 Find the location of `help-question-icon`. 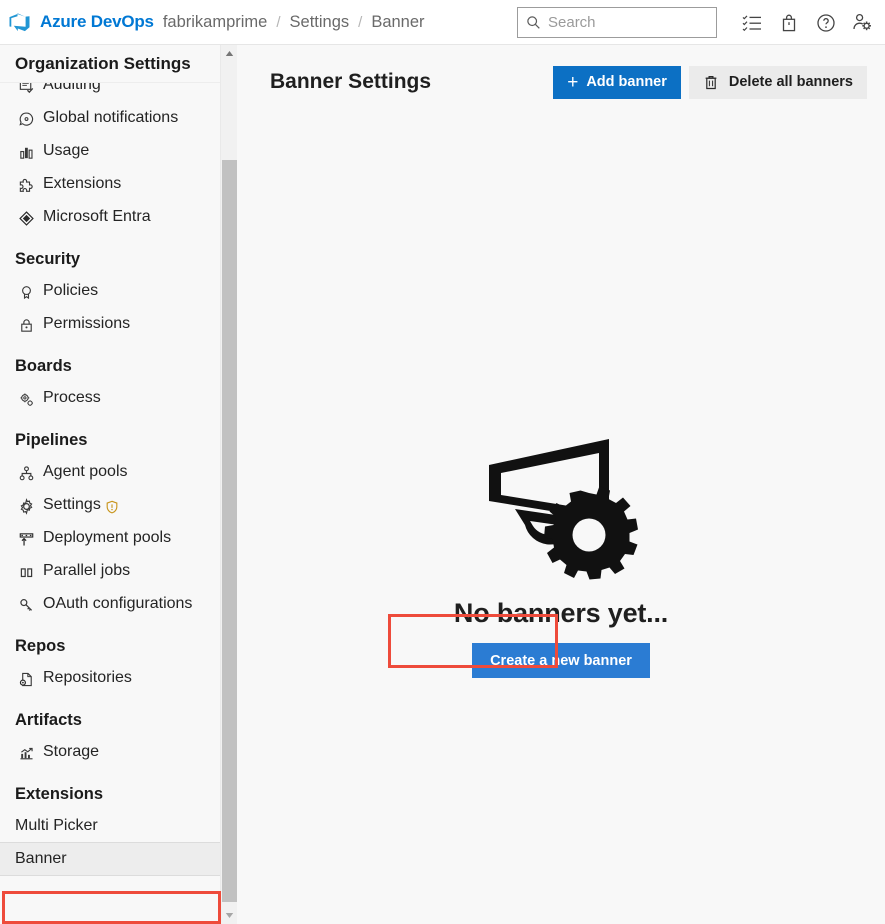

help-question-icon is located at coordinates (825, 23).